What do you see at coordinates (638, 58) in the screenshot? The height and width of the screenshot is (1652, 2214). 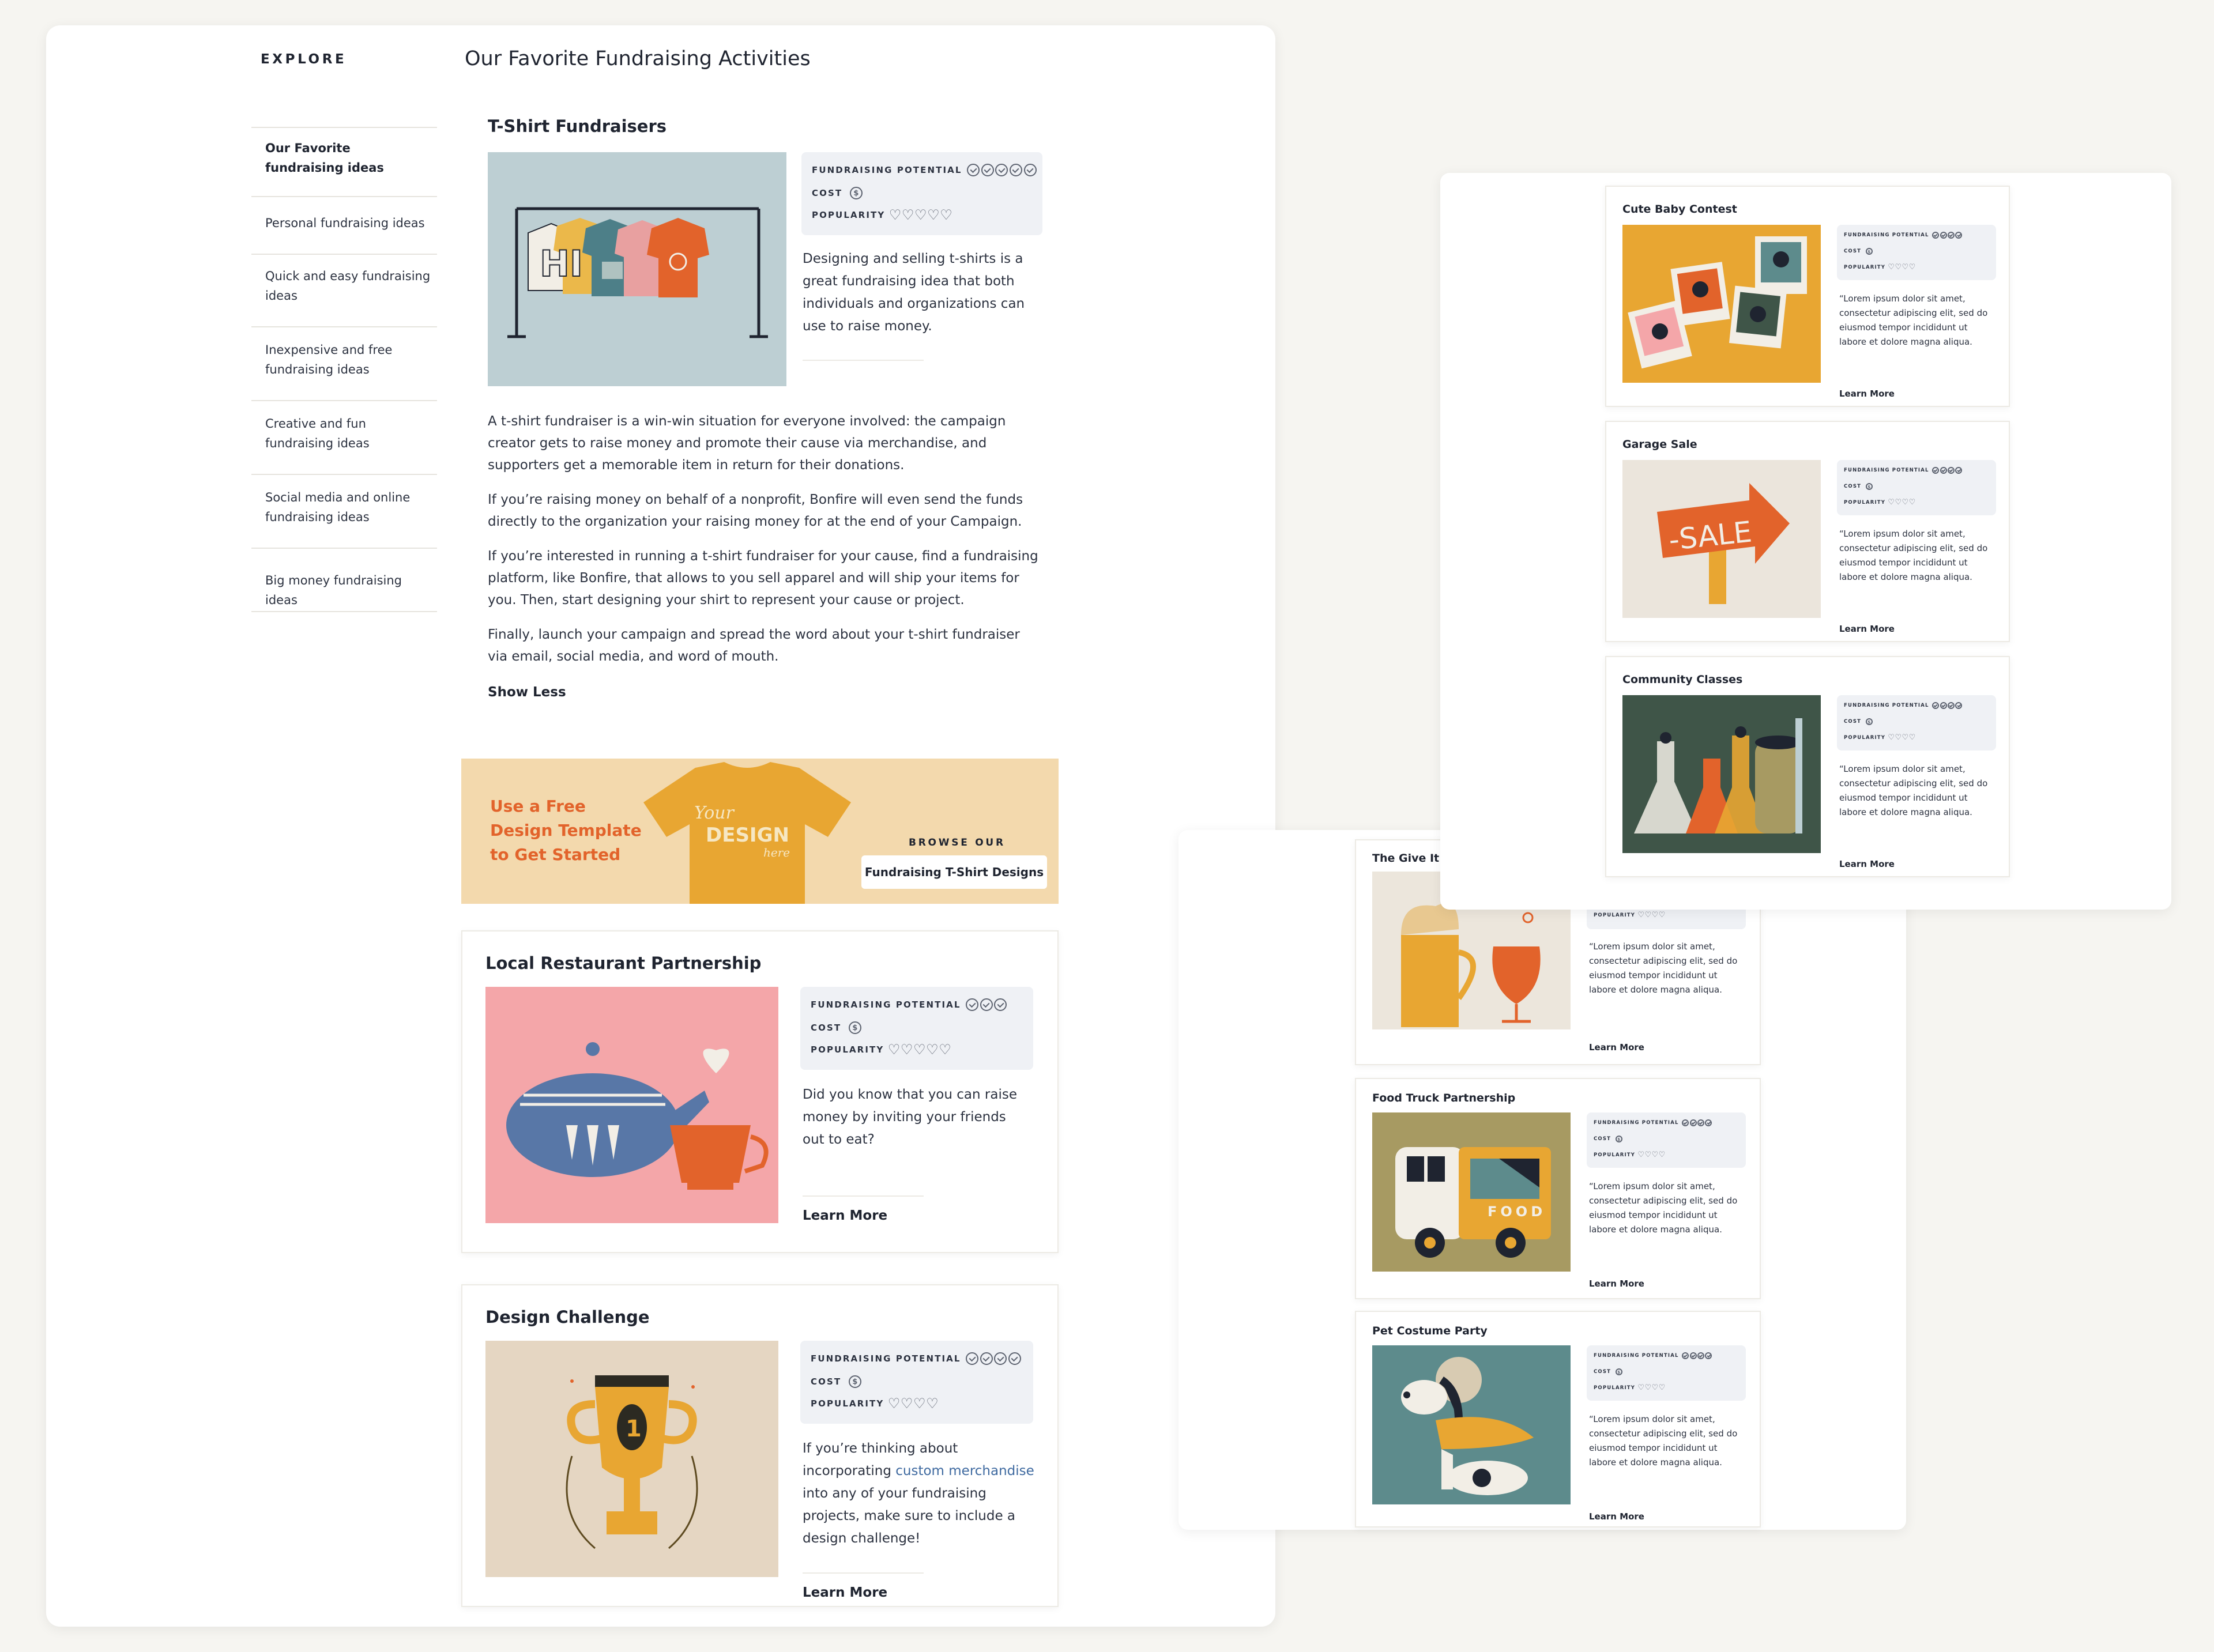 I see `page-title: Our Favorite Fundraising Activities` at bounding box center [638, 58].